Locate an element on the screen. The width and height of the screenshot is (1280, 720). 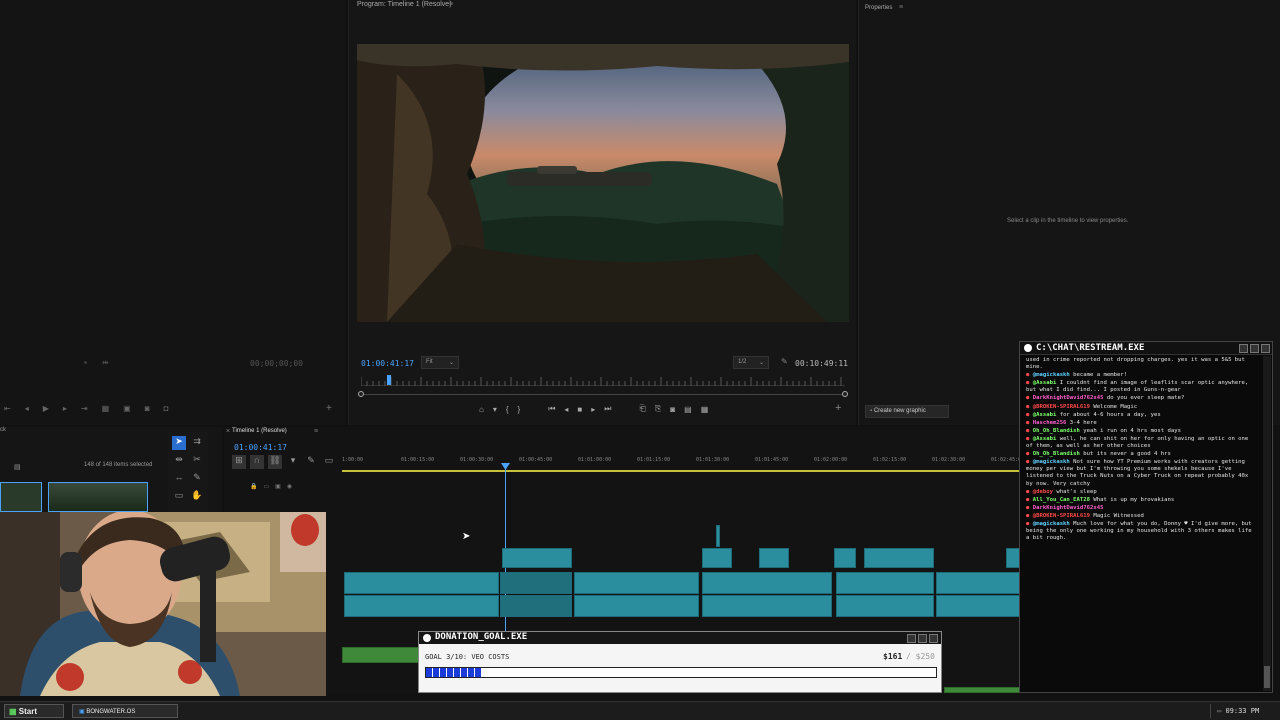
export-frame-icon: ◙ is located at coordinates (672, 409).